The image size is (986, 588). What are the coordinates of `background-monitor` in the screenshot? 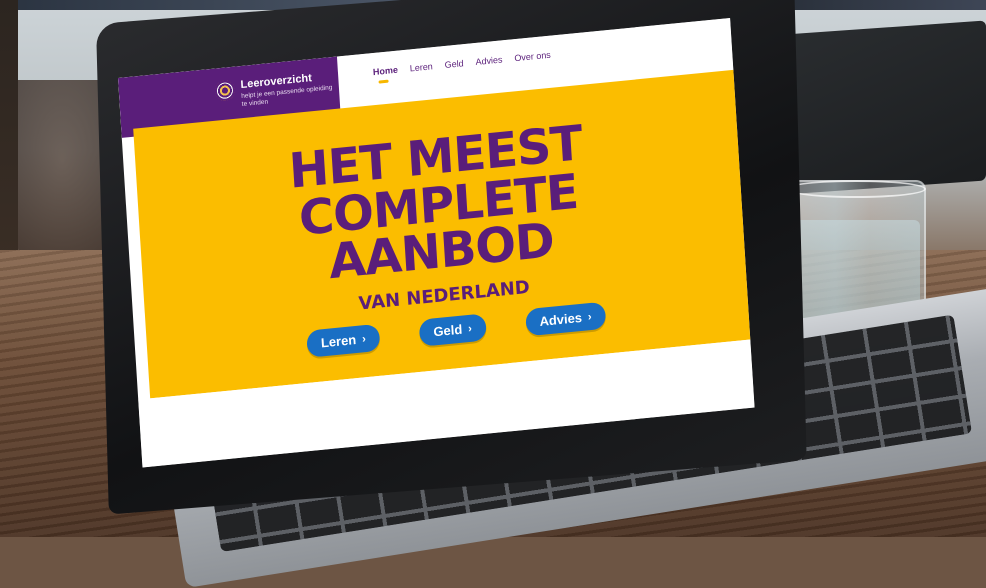 It's located at (878, 108).